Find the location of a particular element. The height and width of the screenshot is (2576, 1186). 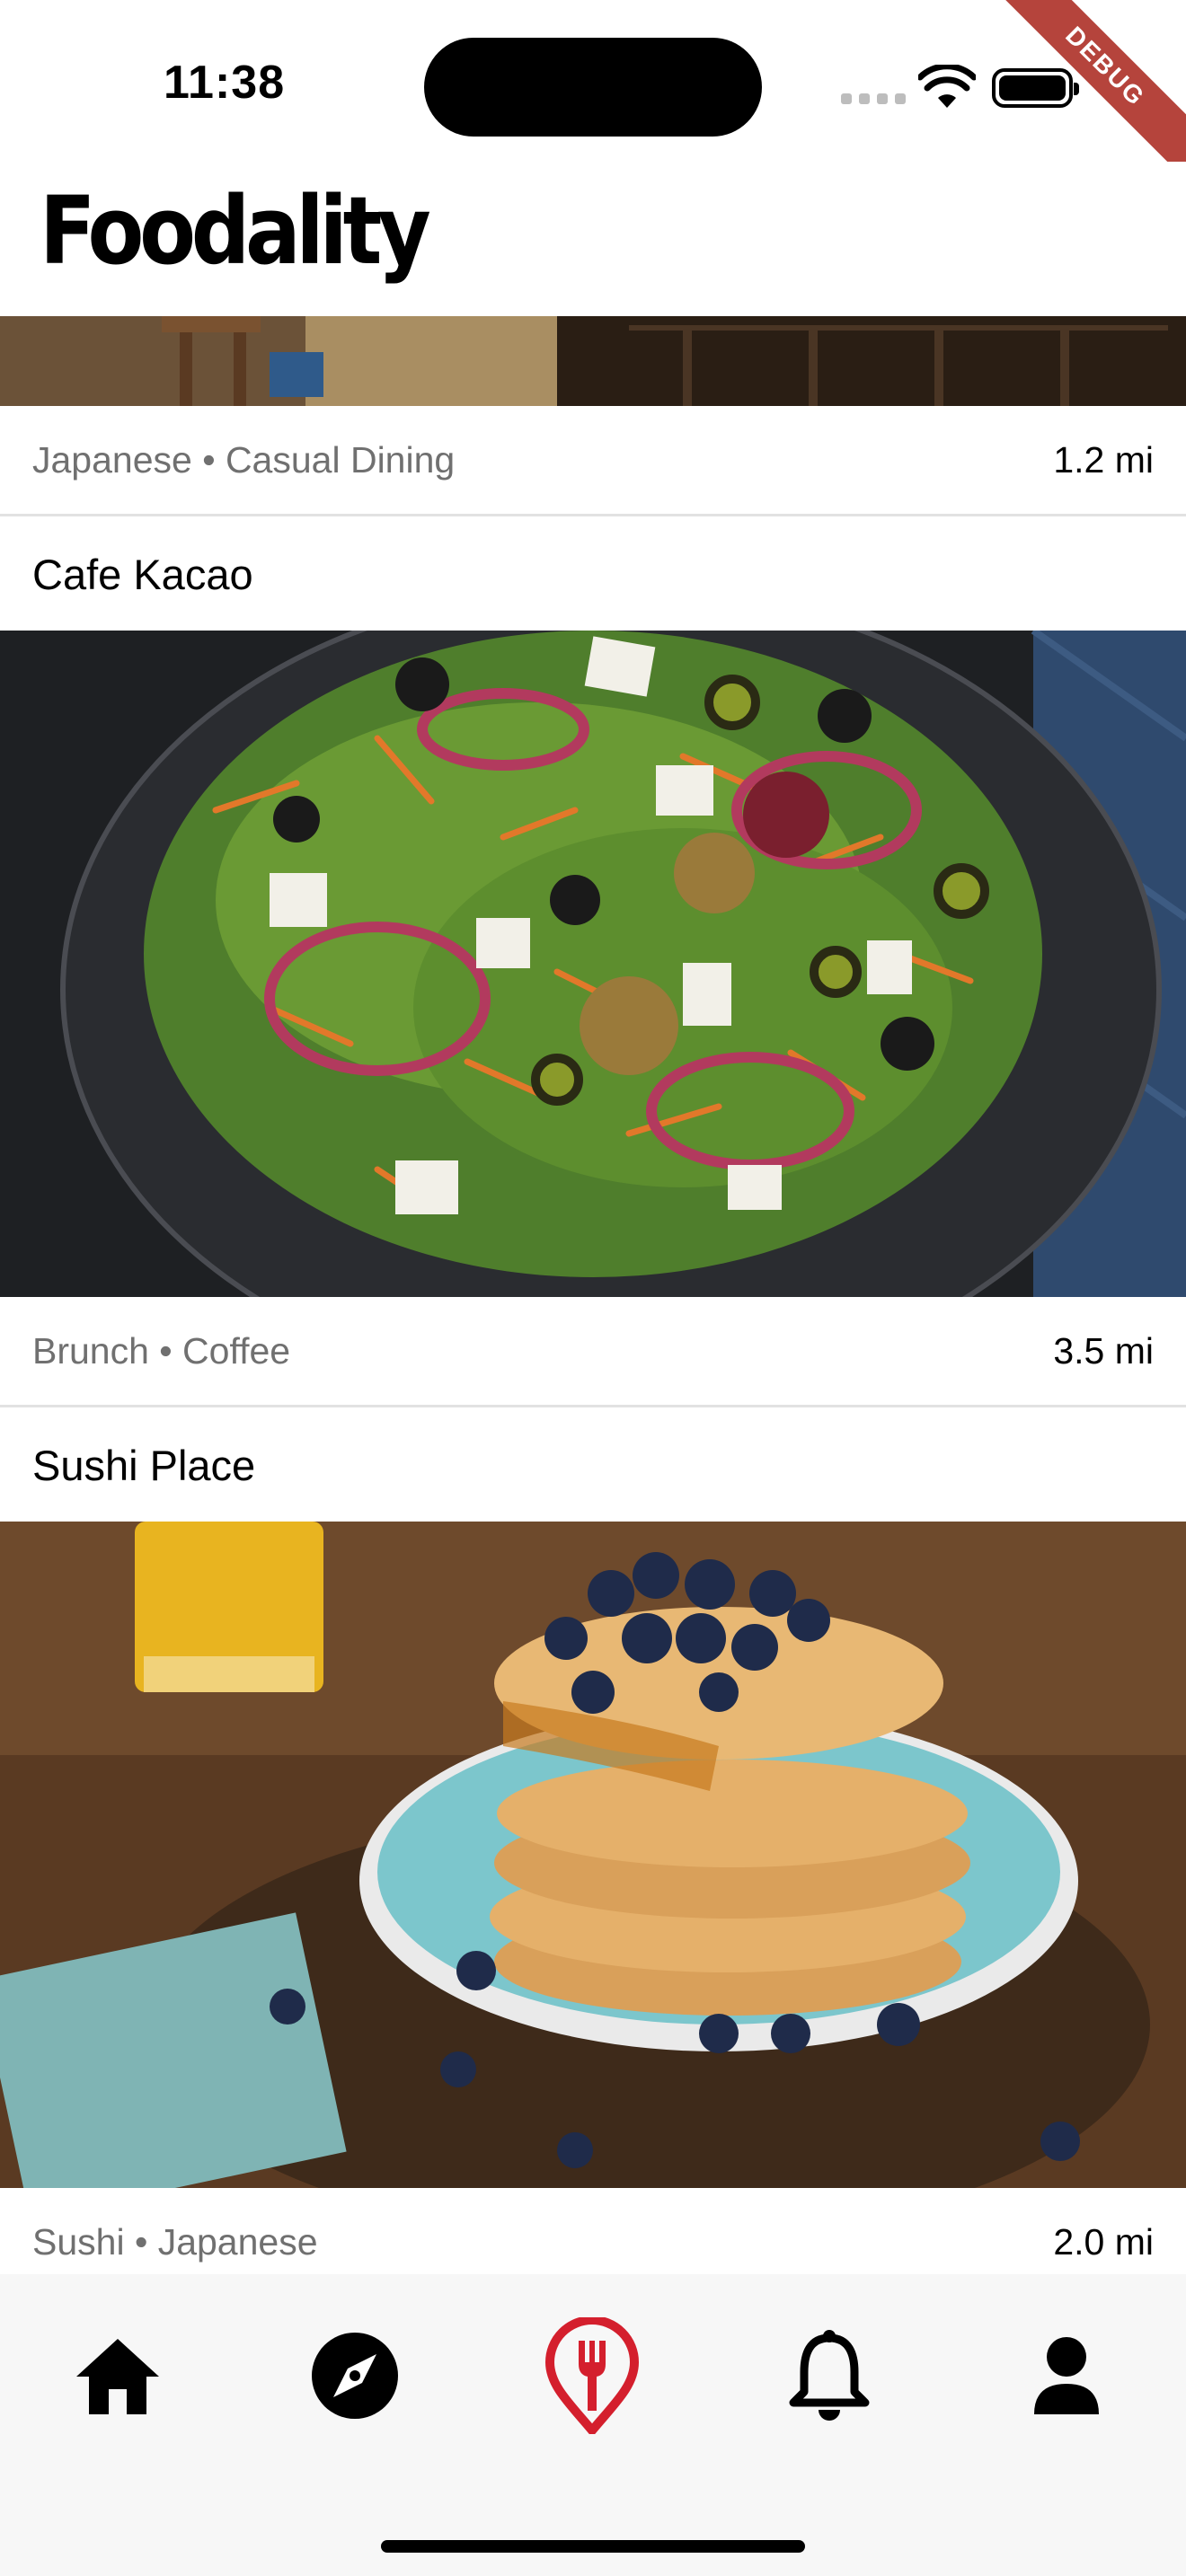

nav-explore-button is located at coordinates (354, 2375).